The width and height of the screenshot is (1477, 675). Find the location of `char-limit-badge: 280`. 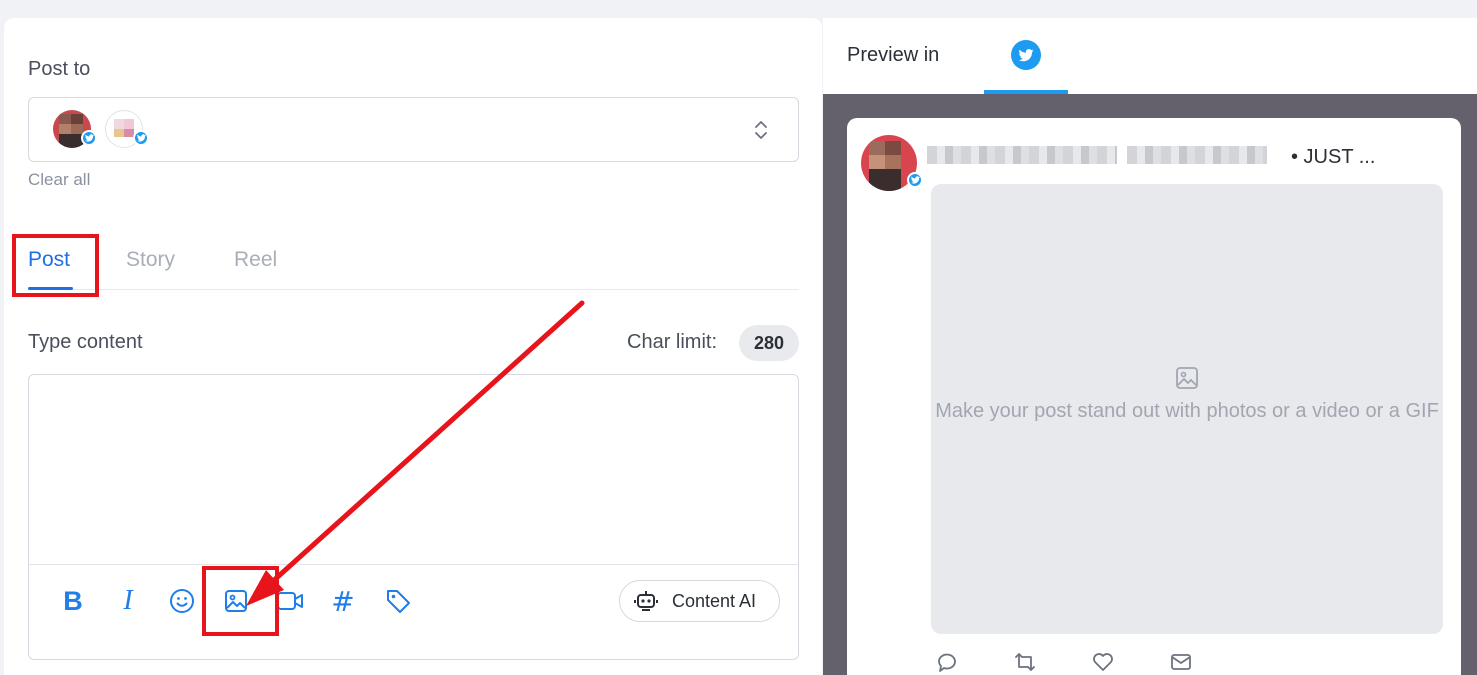

char-limit-badge: 280 is located at coordinates (769, 343).